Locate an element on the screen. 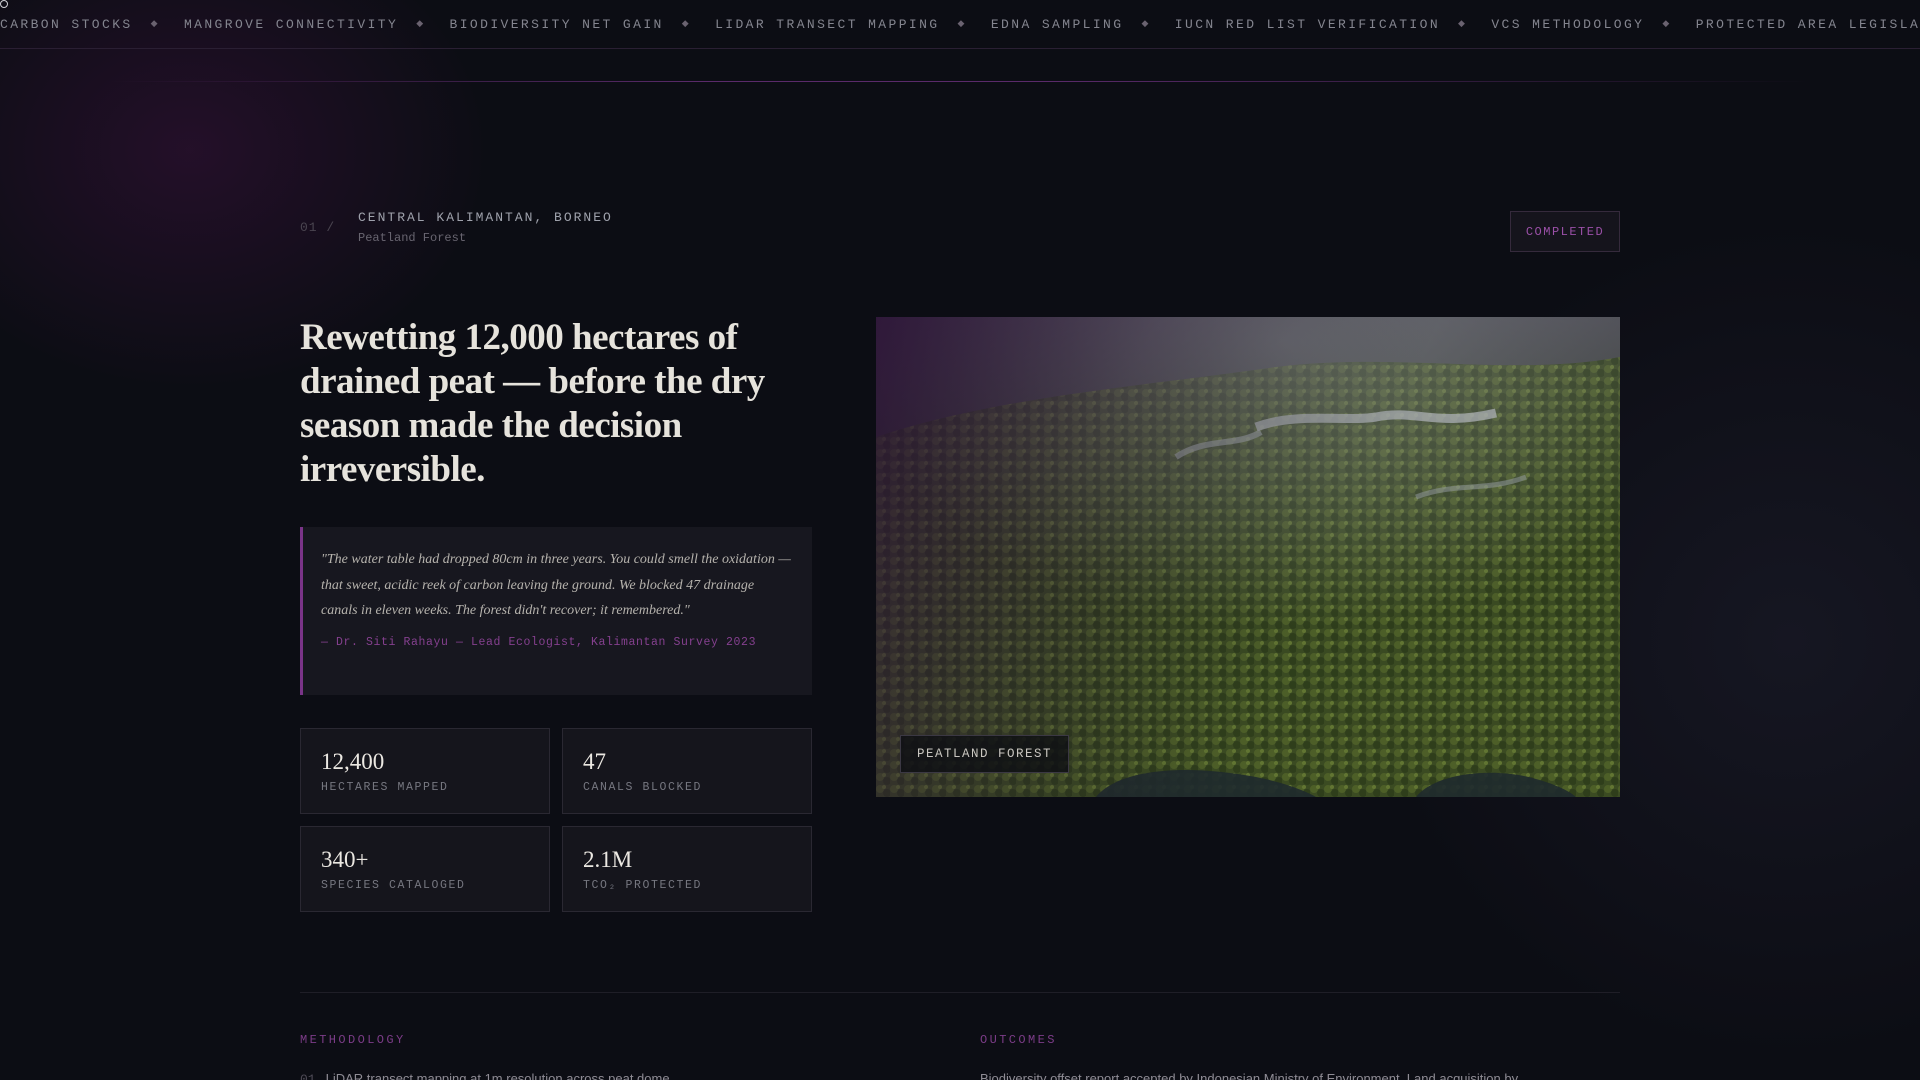 The height and width of the screenshot is (1080, 1920). stat-card: 2.1M TCO₂ PROTECTED is located at coordinates (687, 869).